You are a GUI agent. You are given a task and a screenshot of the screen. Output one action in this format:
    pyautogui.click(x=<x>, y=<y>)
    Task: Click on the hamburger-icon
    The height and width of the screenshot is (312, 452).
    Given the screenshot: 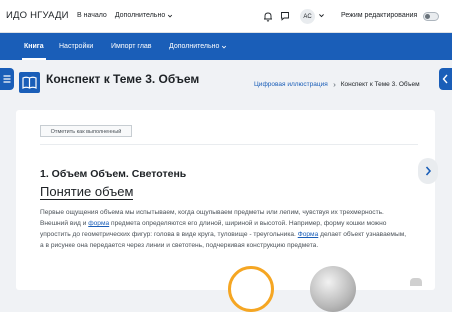 What is the action you would take?
    pyautogui.click(x=7, y=79)
    